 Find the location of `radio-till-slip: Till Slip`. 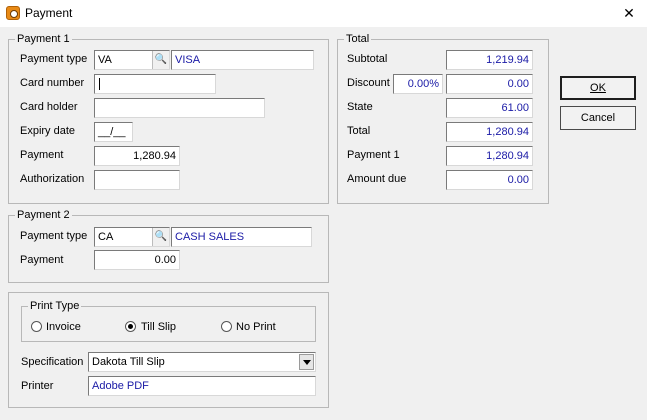

radio-till-slip: Till Slip is located at coordinates (160, 327).